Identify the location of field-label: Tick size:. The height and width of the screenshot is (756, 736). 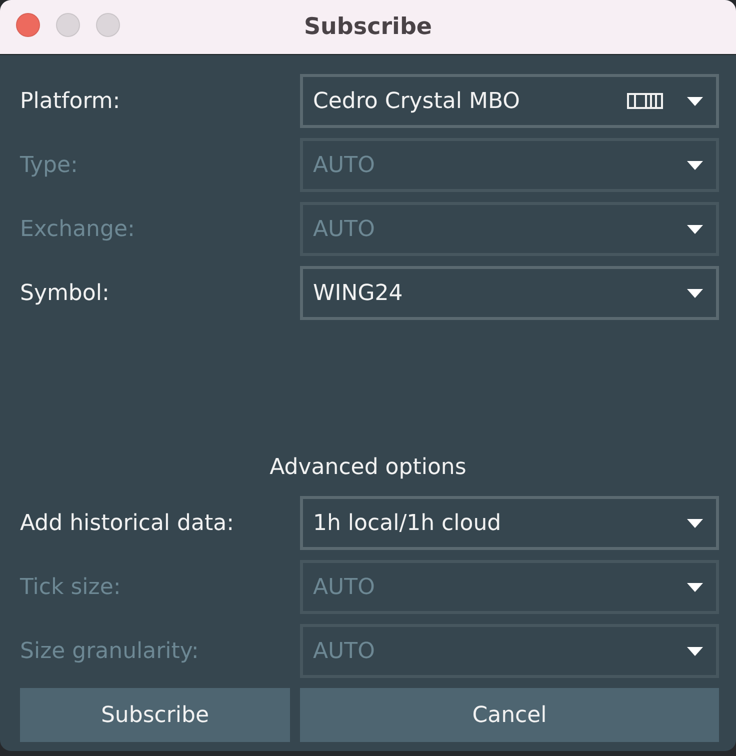
(70, 587).